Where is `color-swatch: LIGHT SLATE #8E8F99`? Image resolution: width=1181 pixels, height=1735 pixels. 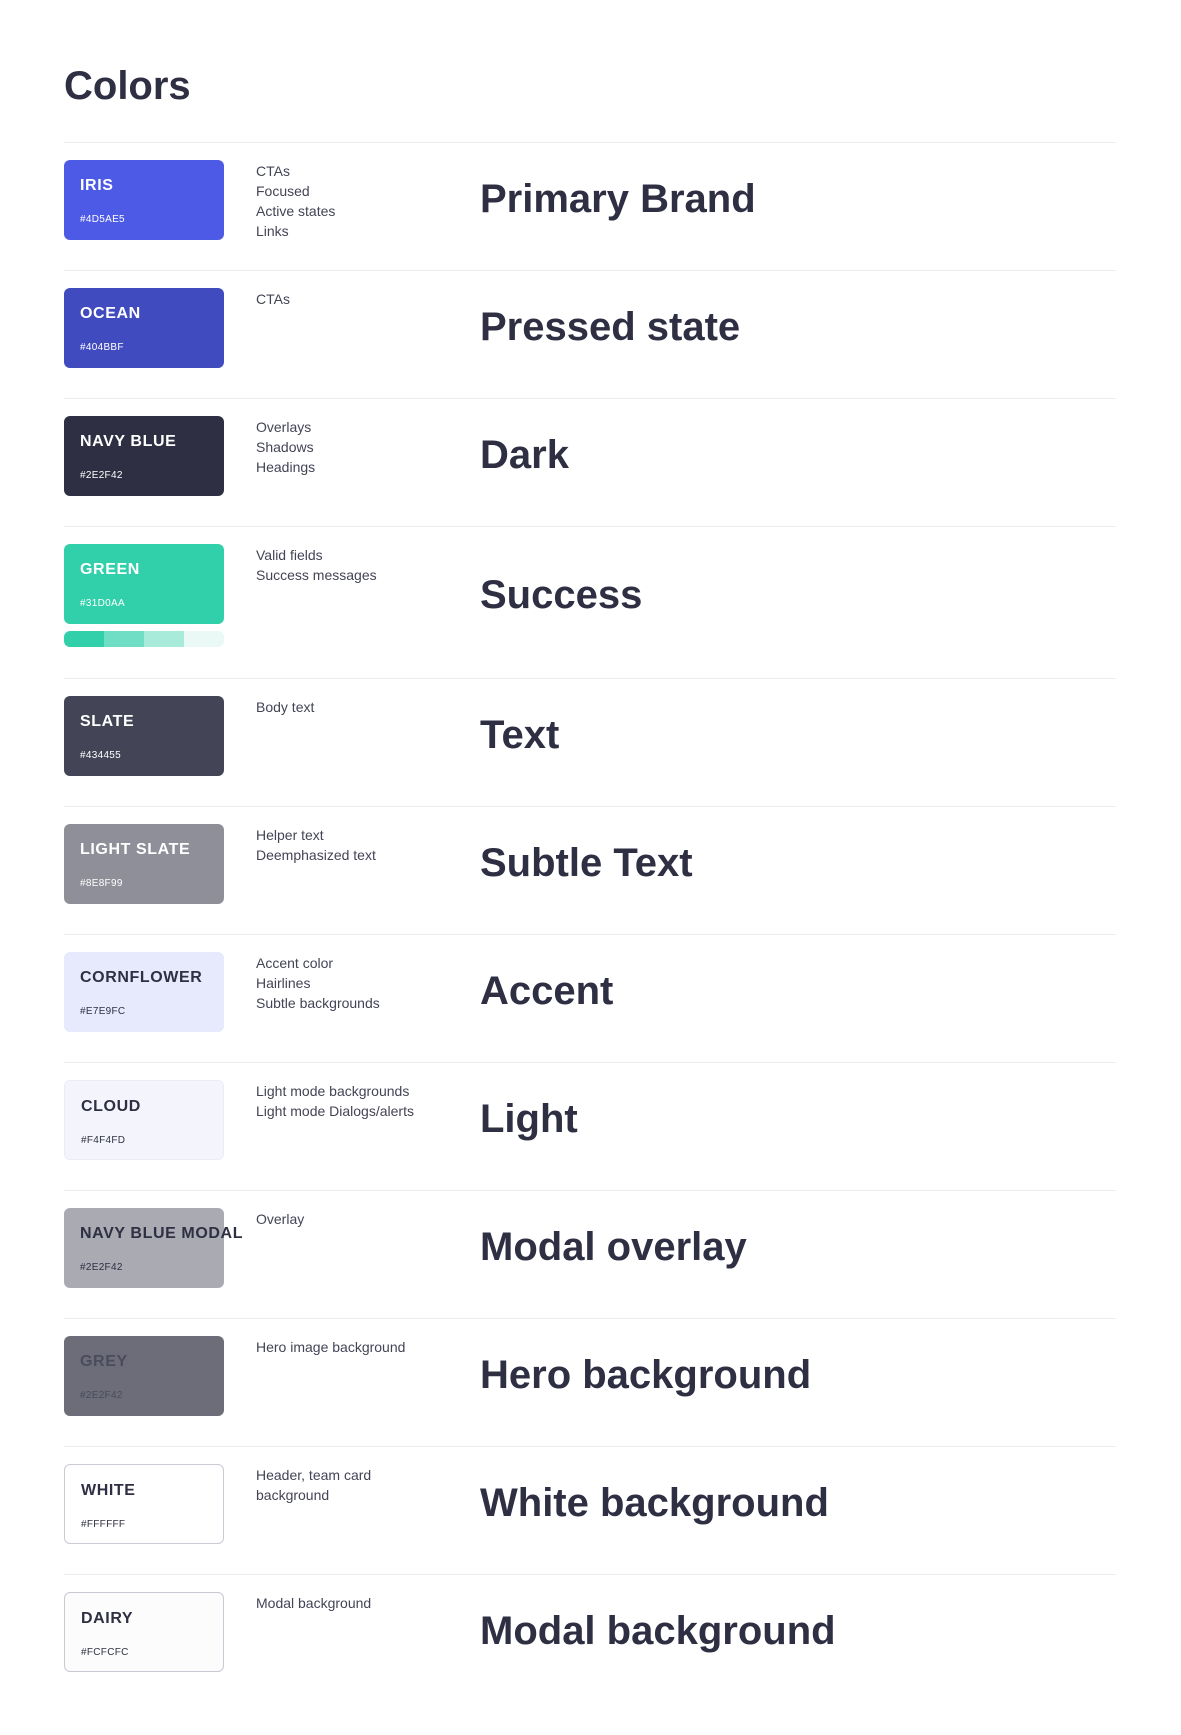
color-swatch: LIGHT SLATE #8E8F99 is located at coordinates (144, 864).